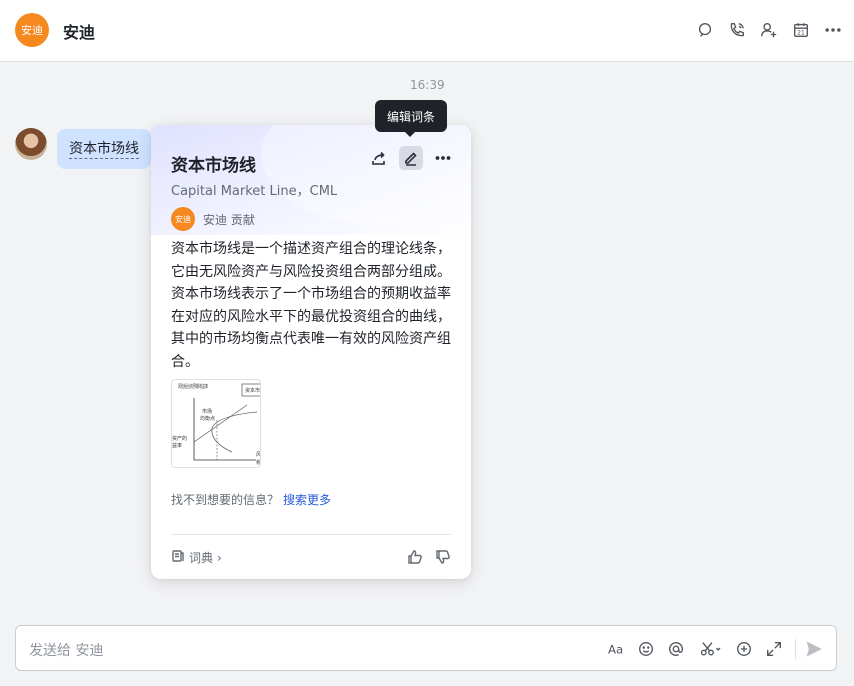  Describe the element at coordinates (79, 31) in the screenshot. I see `chat-title: 安迪` at that location.